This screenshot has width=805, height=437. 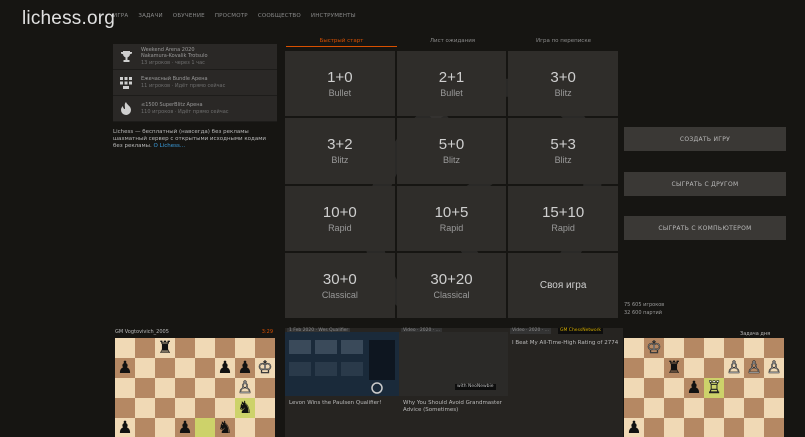 What do you see at coordinates (279, 16) in the screenshot?
I see `nav-community: СООБЩЕСТВО` at bounding box center [279, 16].